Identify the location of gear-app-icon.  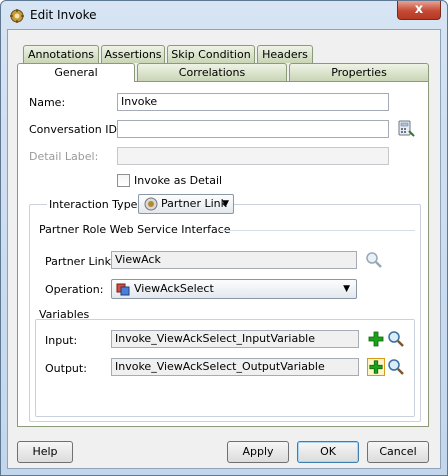
(17, 16).